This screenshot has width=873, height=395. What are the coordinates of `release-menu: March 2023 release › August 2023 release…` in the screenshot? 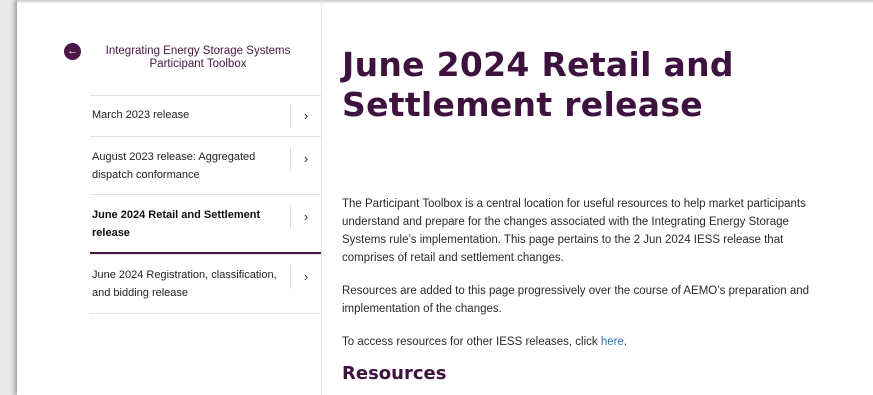 It's located at (205, 204).